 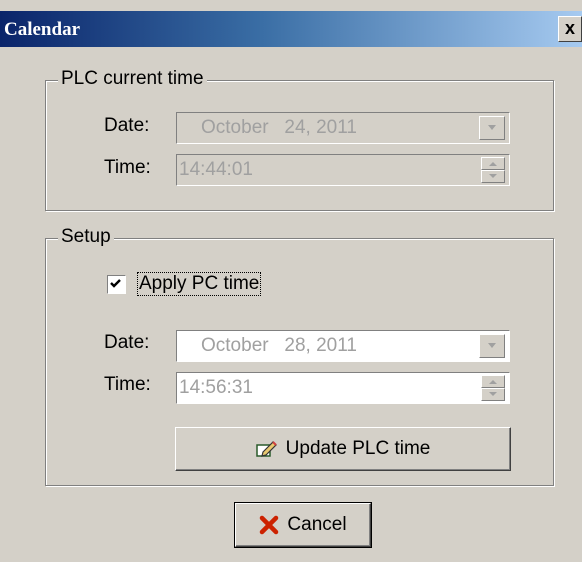 I want to click on setup-time-spinner, so click(x=493, y=388).